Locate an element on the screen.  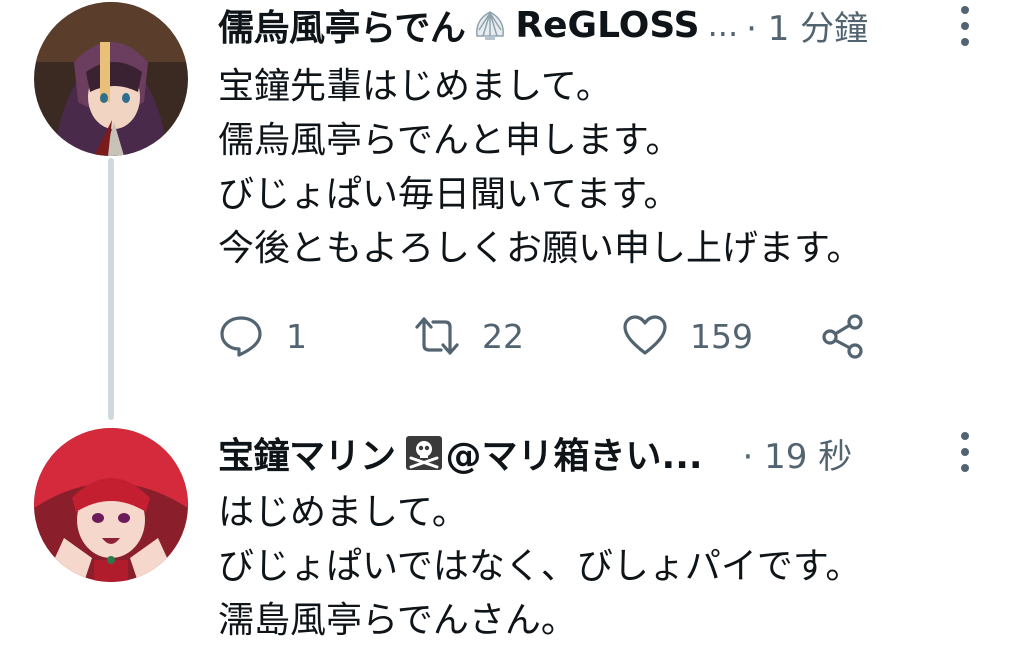
like-count: 159 is located at coordinates (721, 336).